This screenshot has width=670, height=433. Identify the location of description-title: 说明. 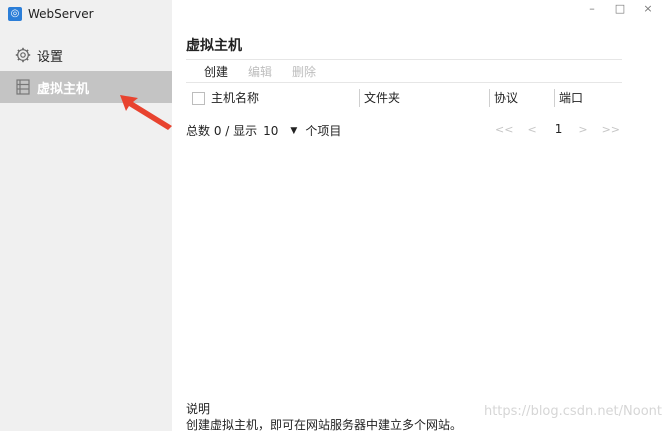
(198, 409).